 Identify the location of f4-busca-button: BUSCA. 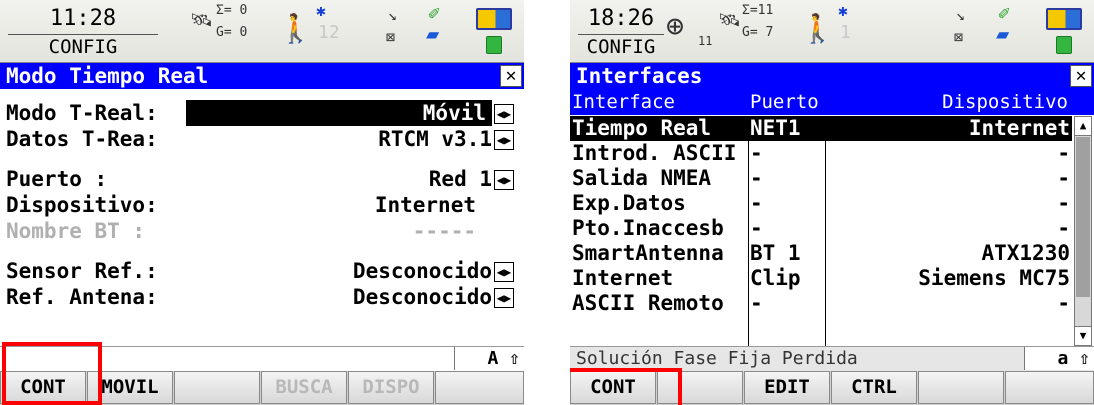
(304, 387).